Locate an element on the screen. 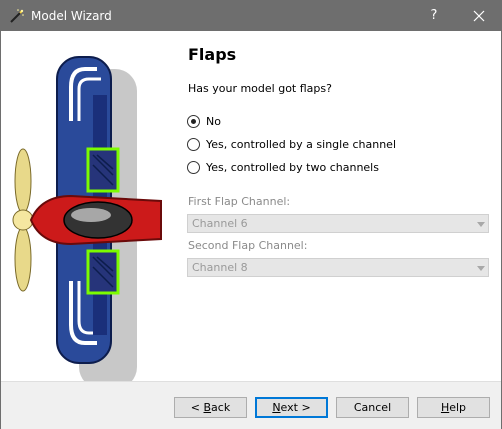 The width and height of the screenshot is (502, 429). back-mnemonic: B is located at coordinates (207, 407).